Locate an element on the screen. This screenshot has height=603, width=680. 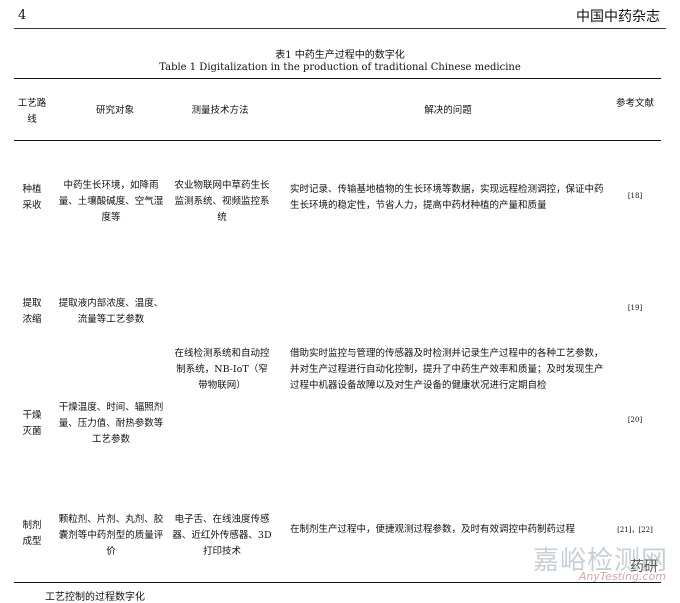
row2-ref: [19] is located at coordinates (635, 308).